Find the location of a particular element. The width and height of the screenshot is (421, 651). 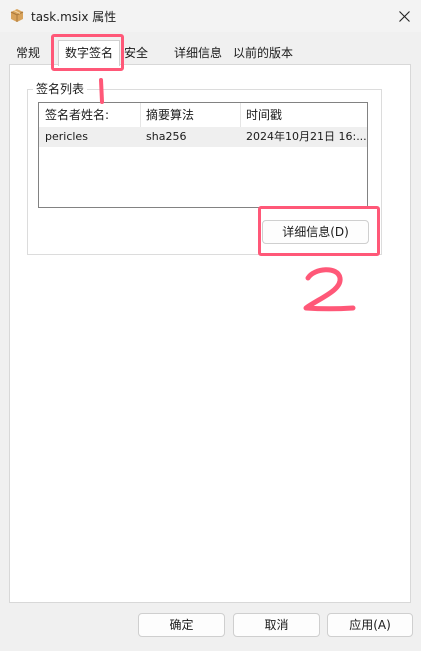

column-header-timestamp: 时间戳 is located at coordinates (303, 115).